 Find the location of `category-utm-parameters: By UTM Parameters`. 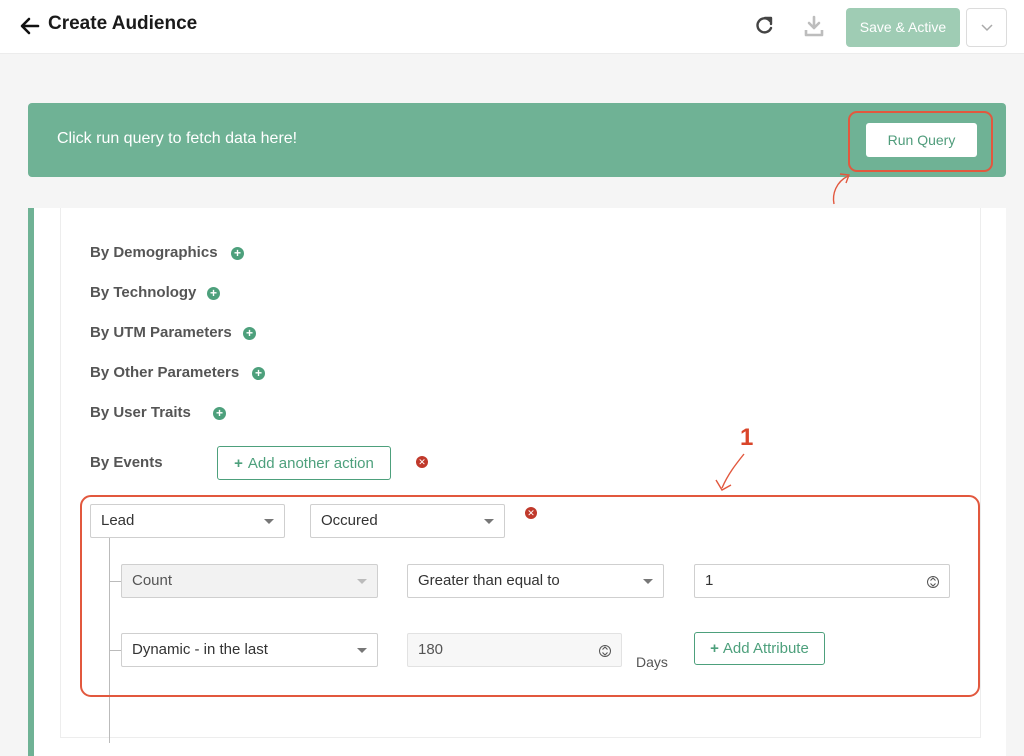

category-utm-parameters: By UTM Parameters is located at coordinates (161, 332).